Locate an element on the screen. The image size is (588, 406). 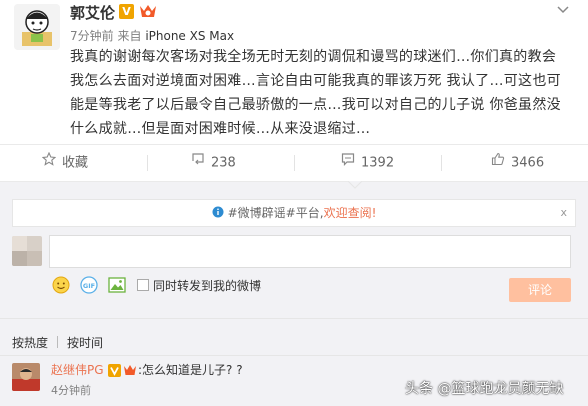
favorite-button: 收藏 is located at coordinates (65, 163).